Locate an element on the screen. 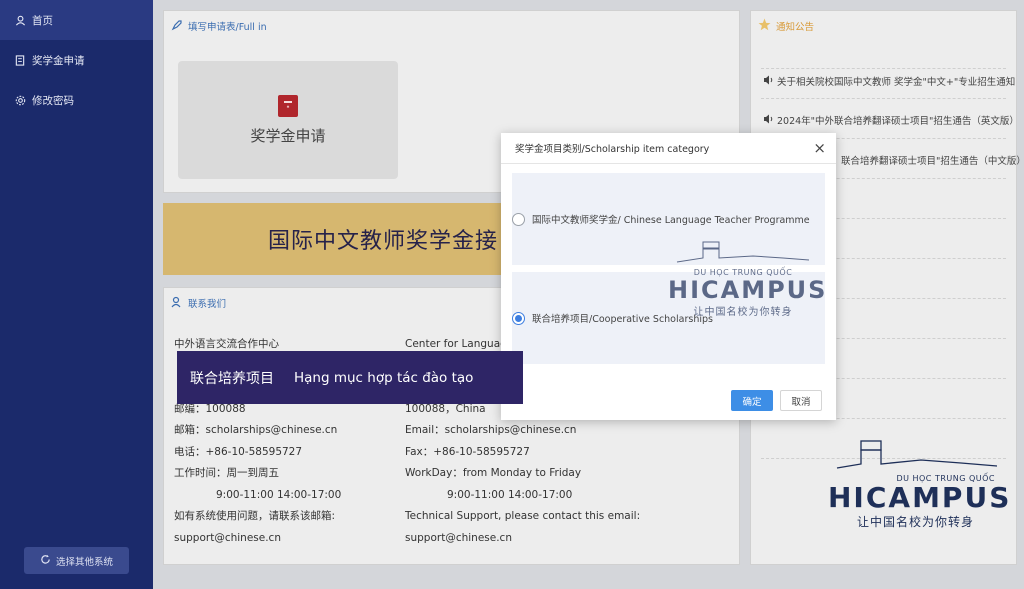 The width and height of the screenshot is (1024, 589). user-icon is located at coordinates (177, 303).